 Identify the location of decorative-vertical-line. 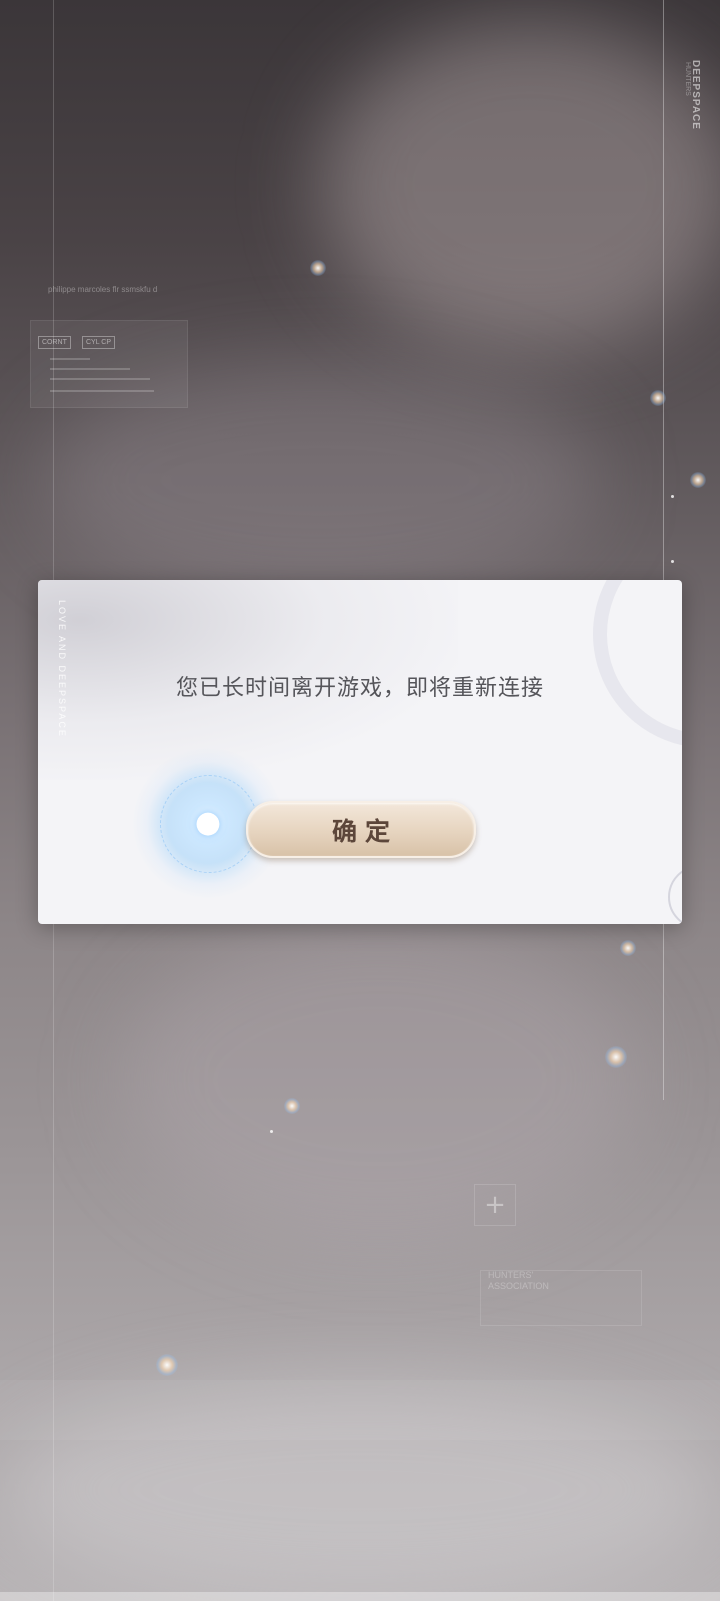
(663, 550).